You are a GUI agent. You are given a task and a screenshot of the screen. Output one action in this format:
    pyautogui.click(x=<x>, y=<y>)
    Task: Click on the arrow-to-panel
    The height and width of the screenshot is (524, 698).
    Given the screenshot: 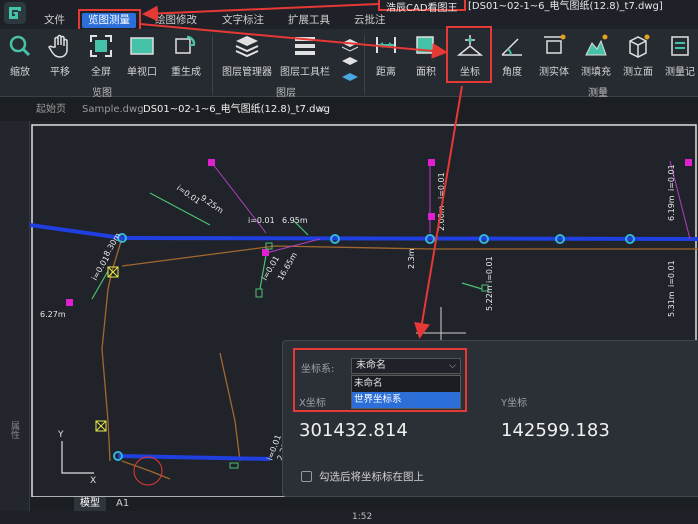 What is the action you would take?
    pyautogui.click(x=438, y=212)
    